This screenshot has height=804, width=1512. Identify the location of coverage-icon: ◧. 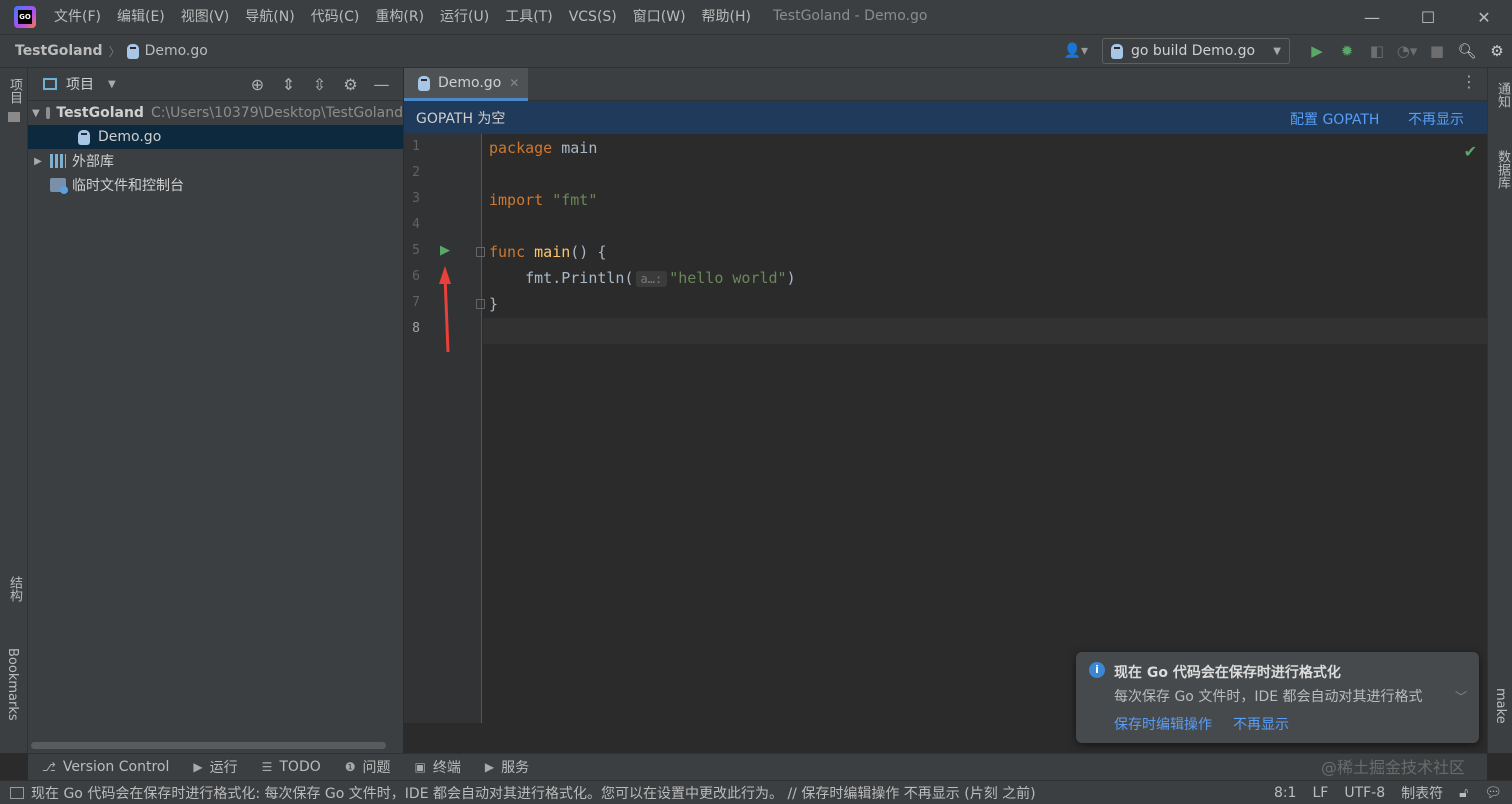
(1377, 51).